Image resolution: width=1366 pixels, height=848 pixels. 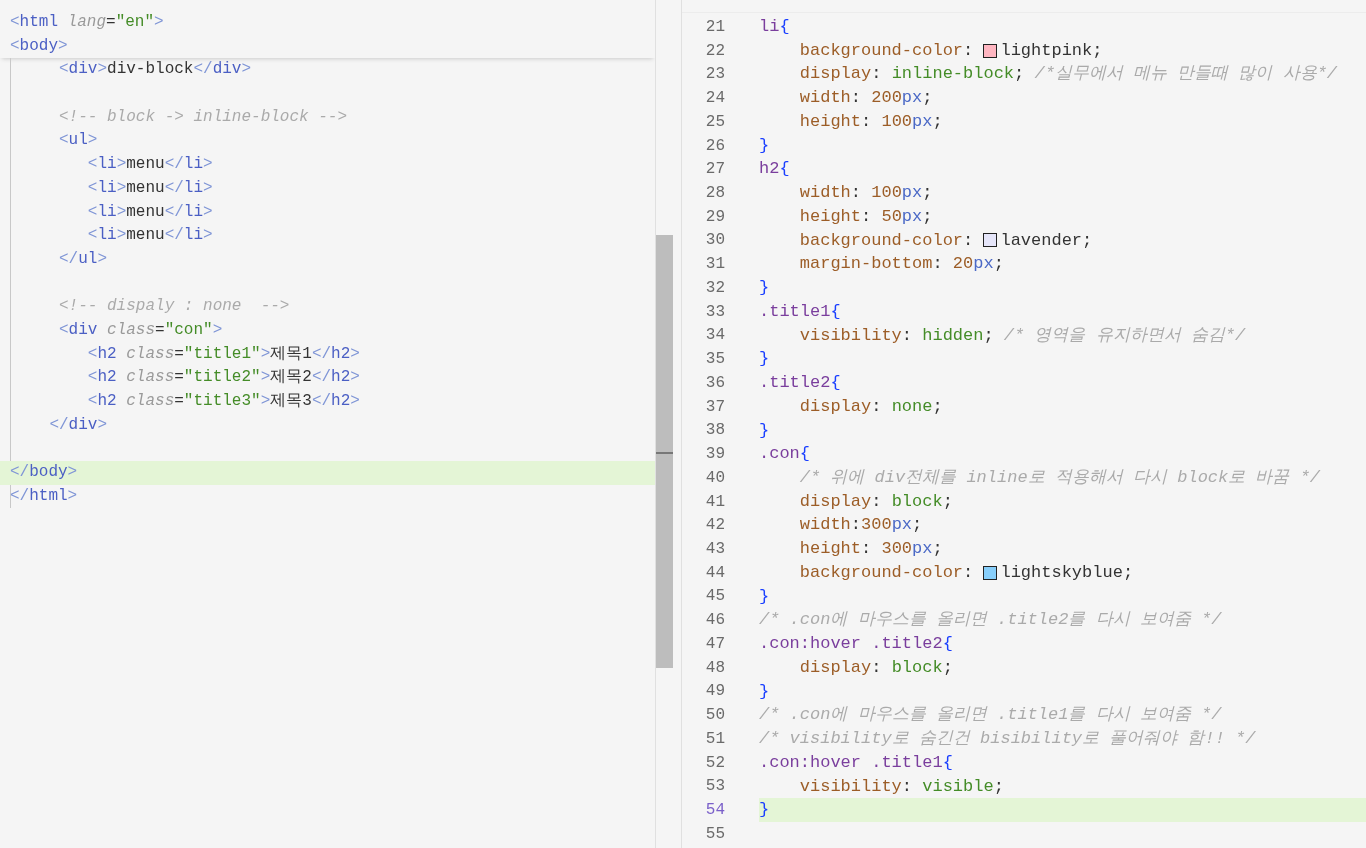 I want to click on line-number: 41, so click(x=714, y=501).